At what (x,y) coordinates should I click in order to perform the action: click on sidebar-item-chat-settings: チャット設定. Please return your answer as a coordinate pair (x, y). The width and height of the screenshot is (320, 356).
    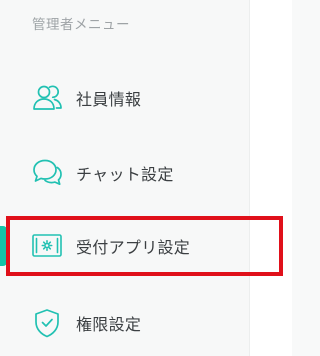
    Looking at the image, I should click on (124, 173).